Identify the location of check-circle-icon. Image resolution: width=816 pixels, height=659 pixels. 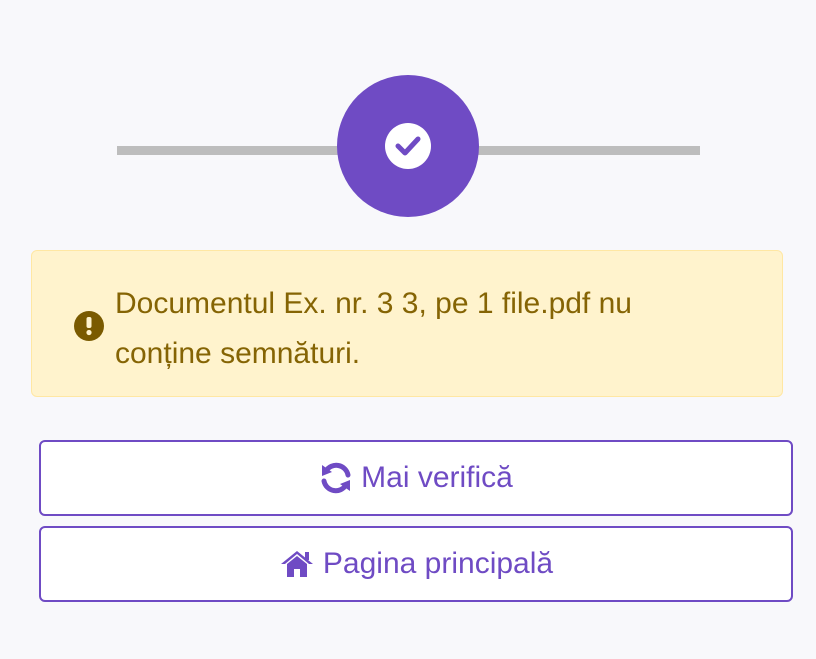
(408, 146).